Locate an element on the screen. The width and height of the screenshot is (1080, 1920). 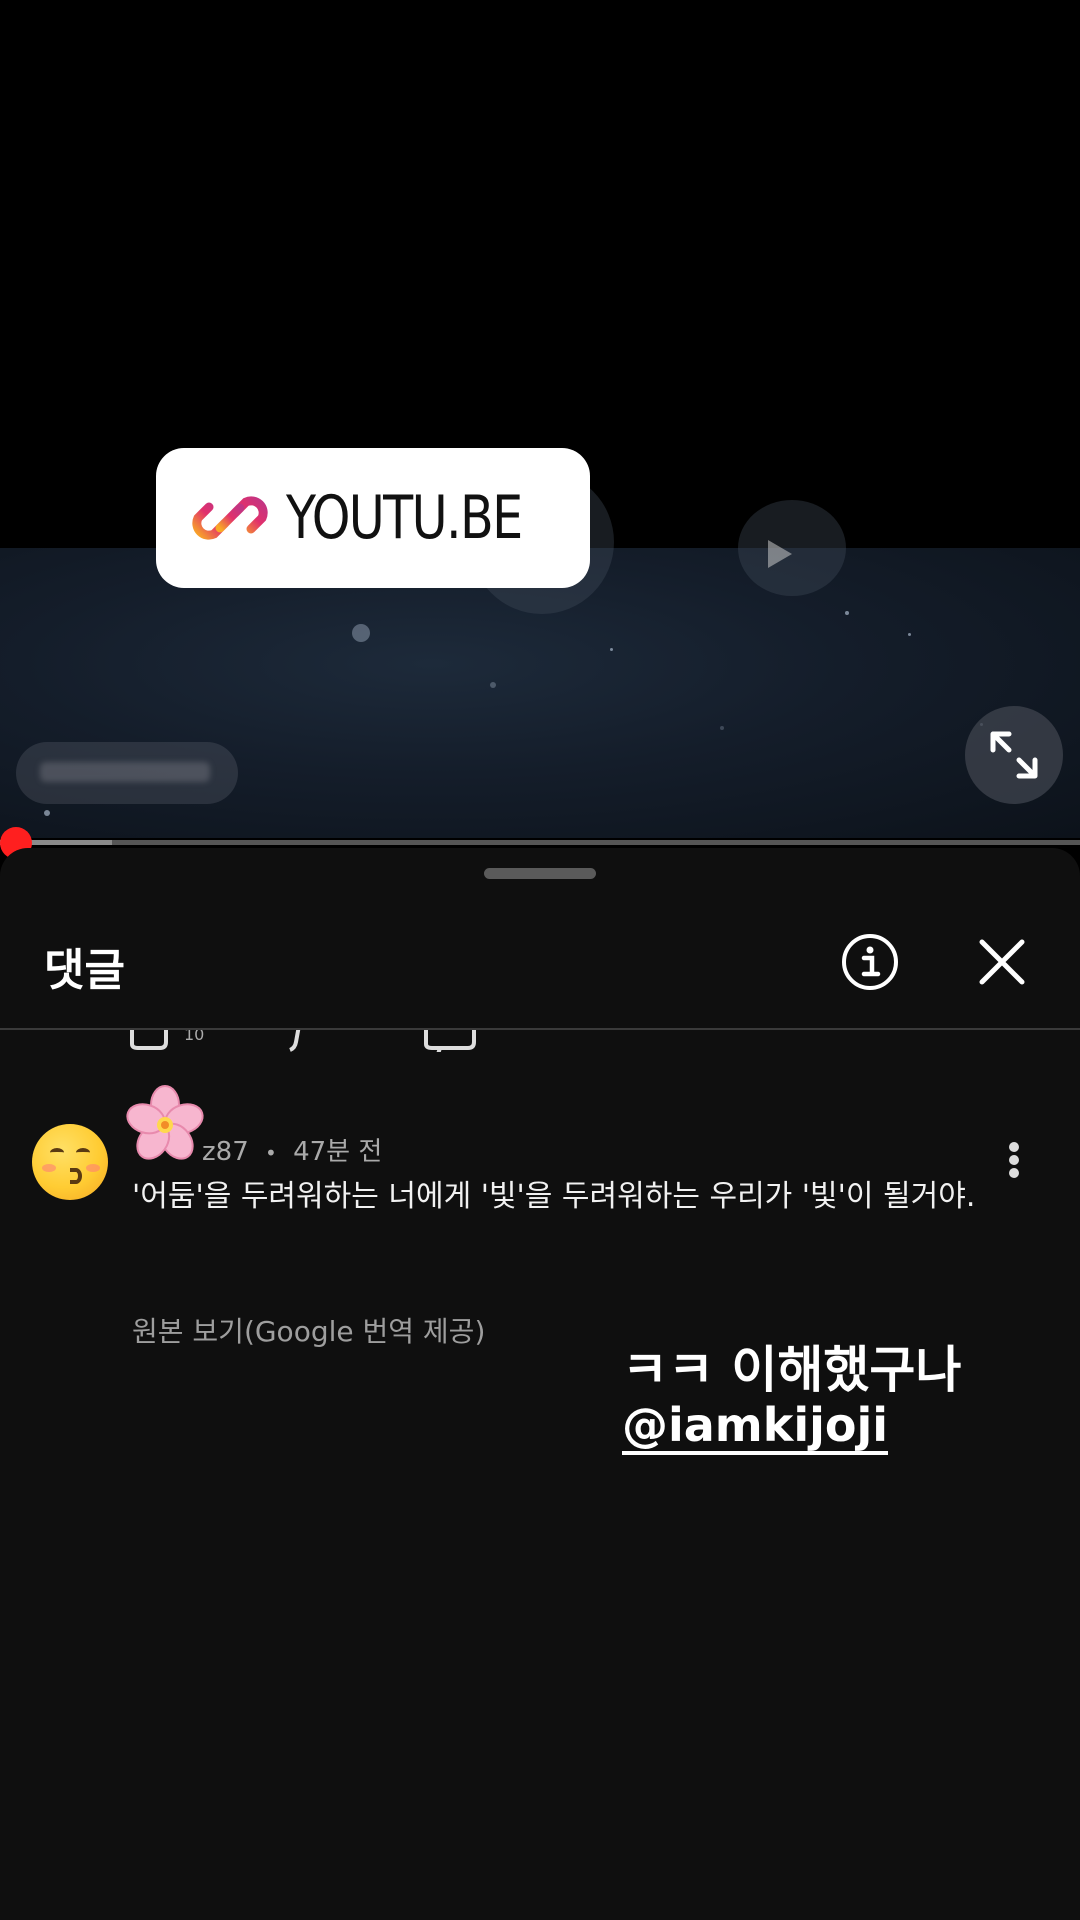
comment-meta: z87 • 47분 전 is located at coordinates (292, 1149).